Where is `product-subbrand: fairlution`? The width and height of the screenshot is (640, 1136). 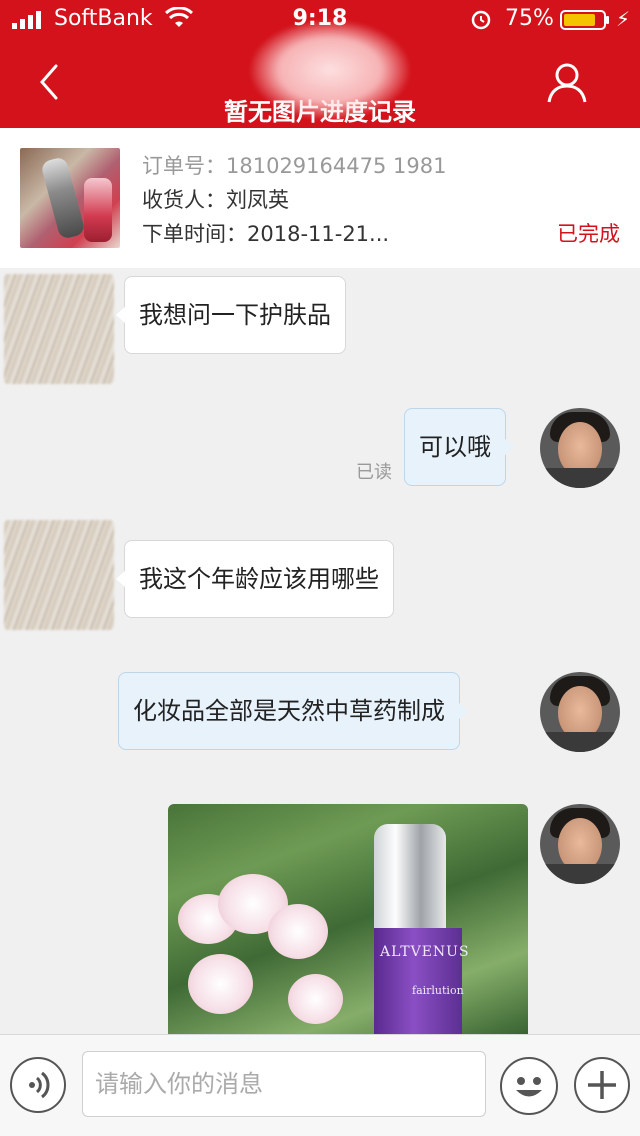
product-subbrand: fairlution is located at coordinates (438, 990).